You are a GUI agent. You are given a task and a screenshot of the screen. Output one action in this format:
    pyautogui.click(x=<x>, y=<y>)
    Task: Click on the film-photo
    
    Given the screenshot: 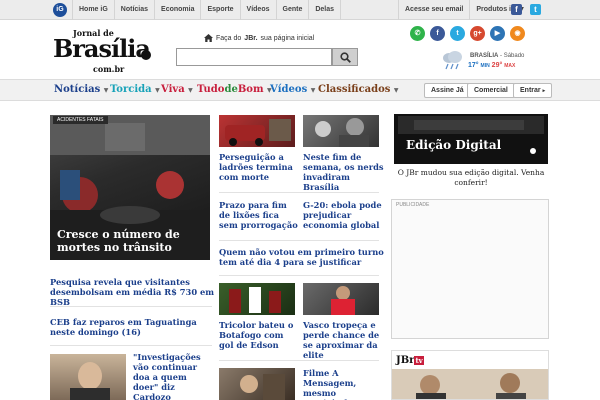 What is the action you would take?
    pyautogui.click(x=257, y=384)
    